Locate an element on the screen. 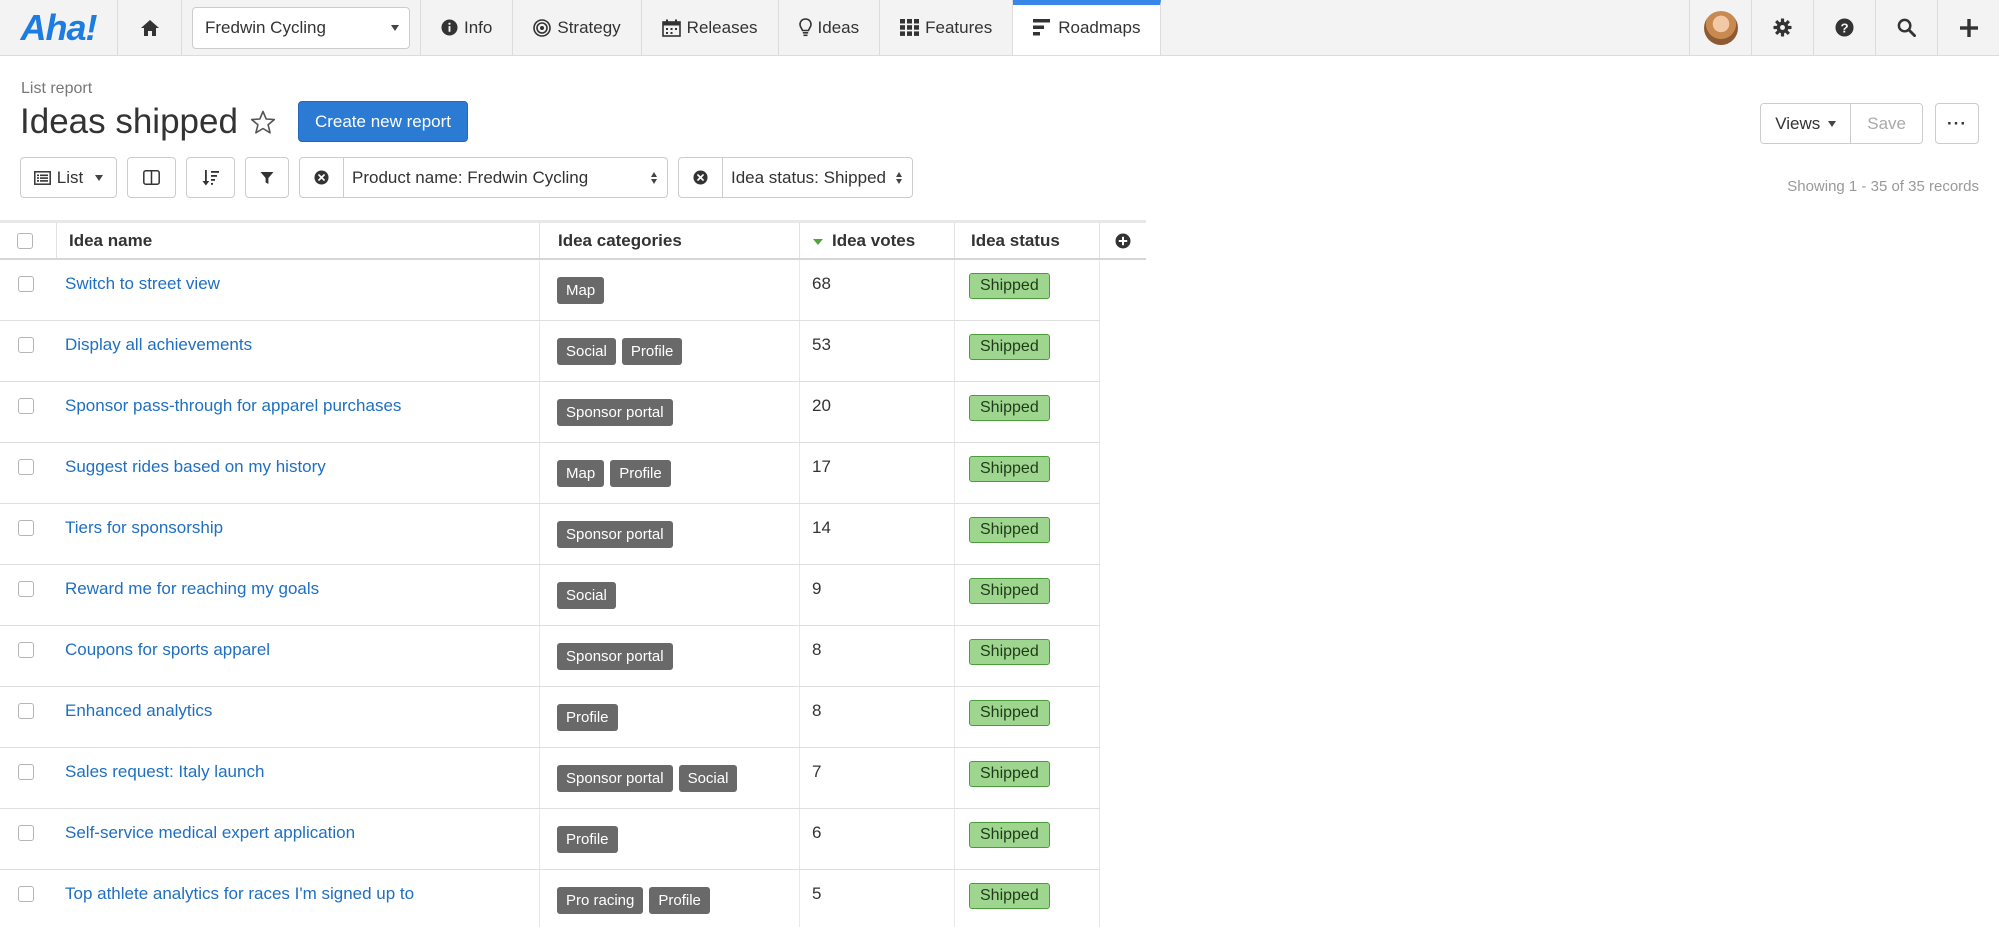 This screenshot has height=927, width=1999. funnel-icon is located at coordinates (267, 177).